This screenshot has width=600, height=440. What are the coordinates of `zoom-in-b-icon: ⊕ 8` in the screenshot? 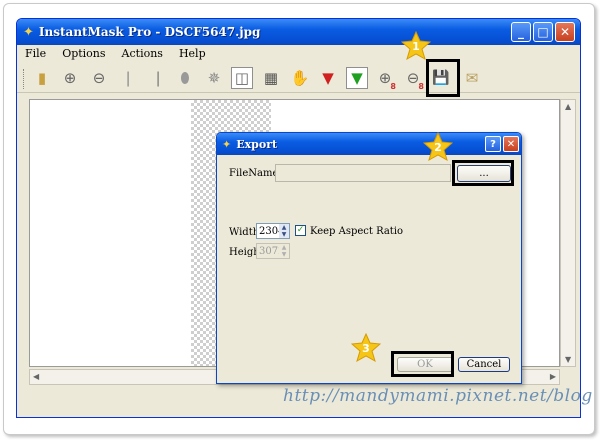 It's located at (385, 79).